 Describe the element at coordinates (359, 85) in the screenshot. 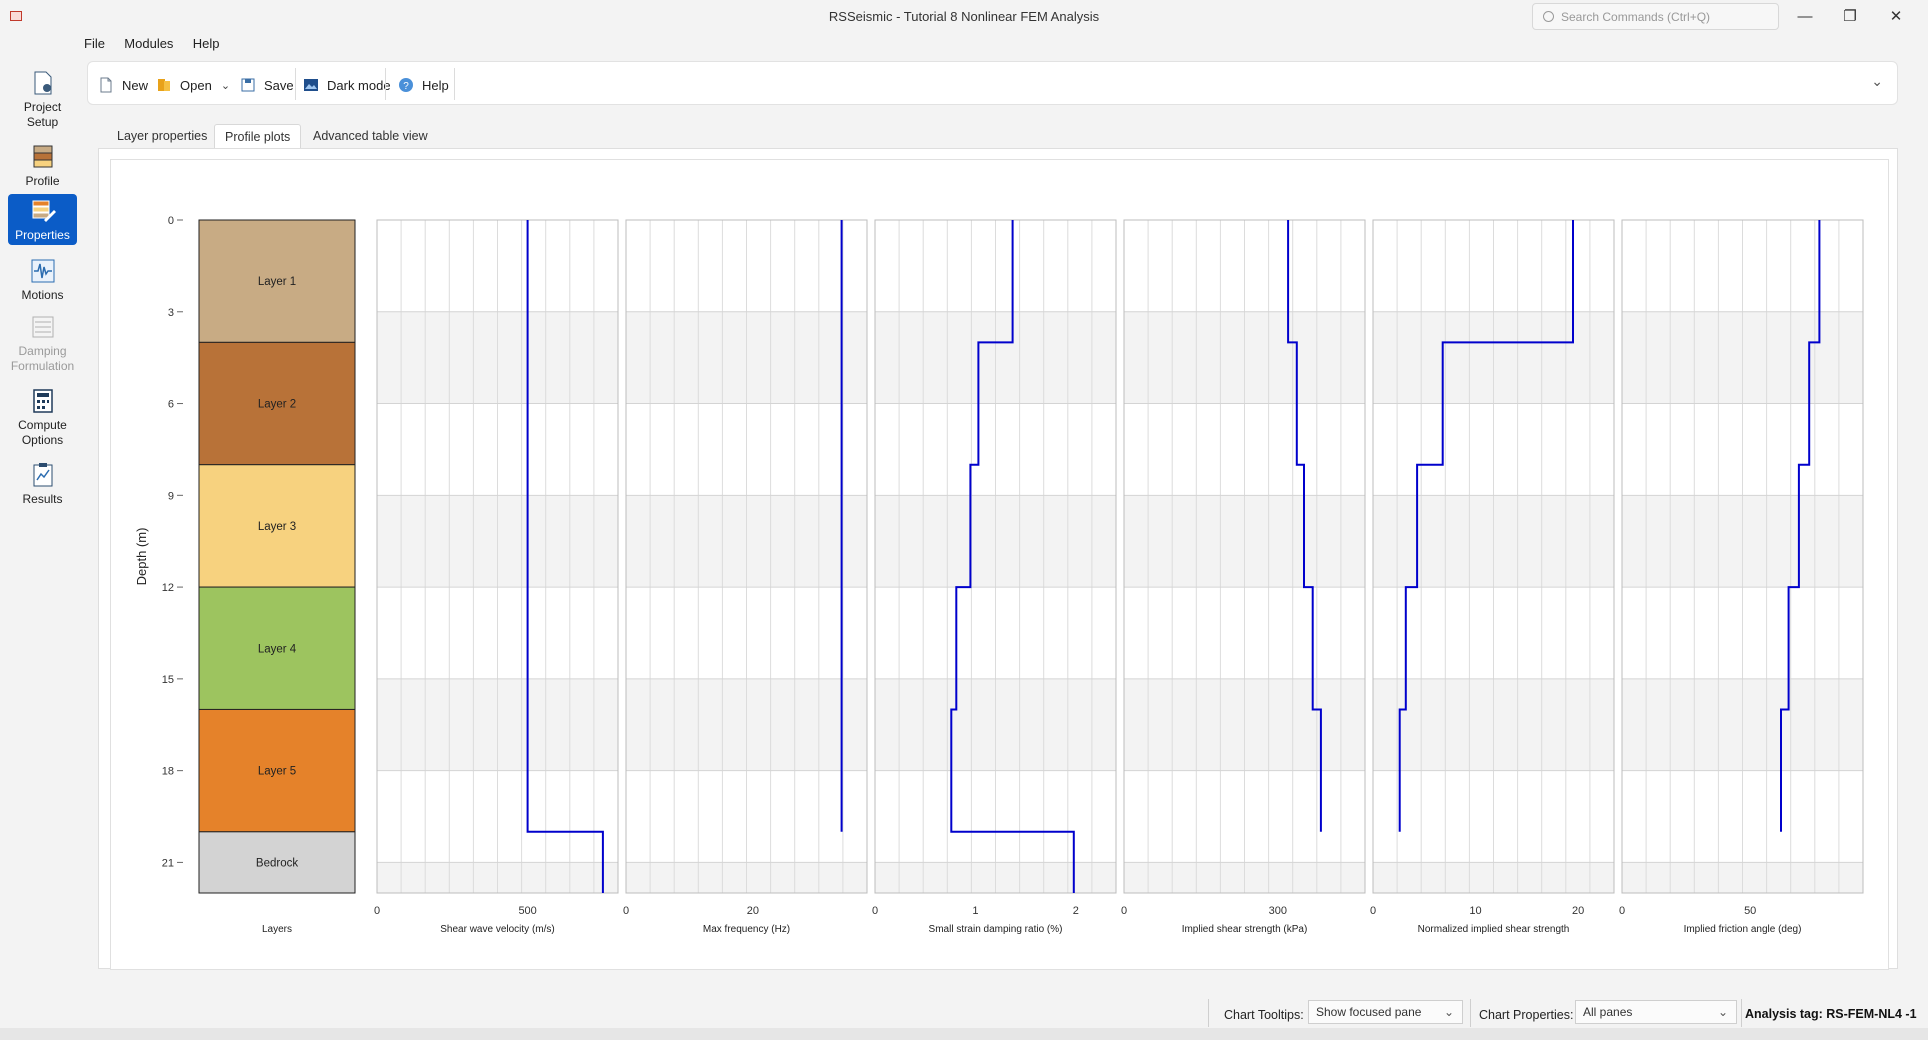

I see `dark-mode-label: Dark mode` at that location.